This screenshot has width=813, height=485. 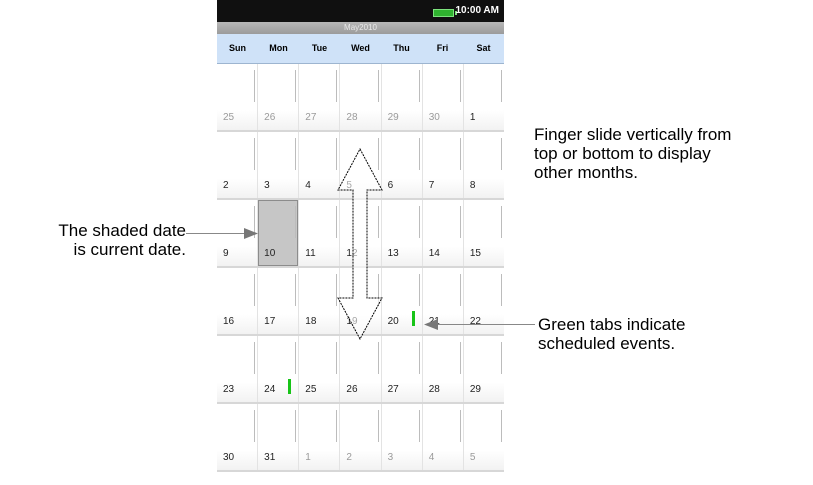 What do you see at coordinates (320, 301) in the screenshot?
I see `day-cell: 18` at bounding box center [320, 301].